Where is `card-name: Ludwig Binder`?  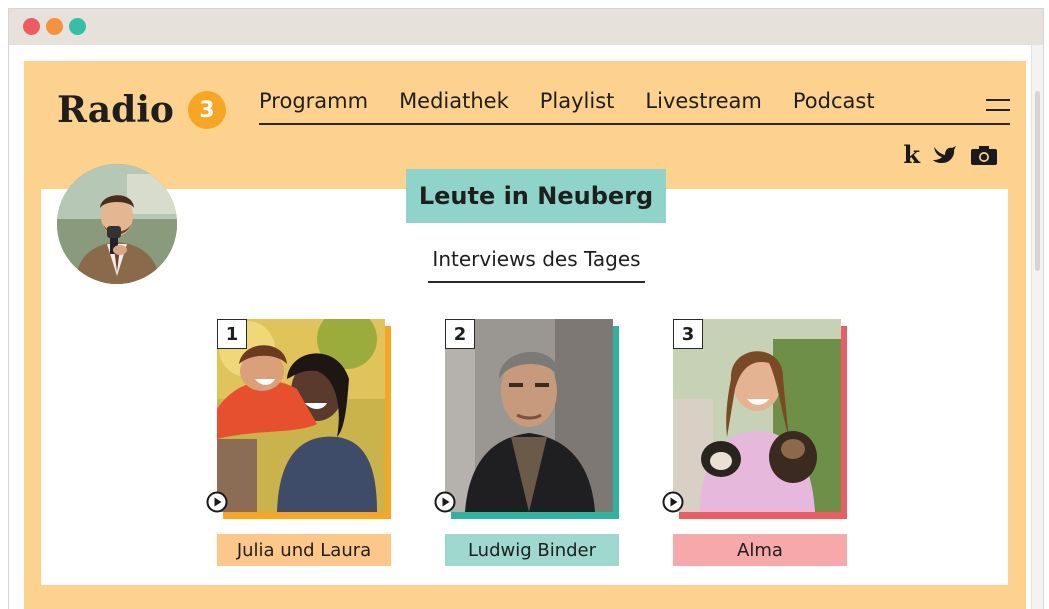 card-name: Ludwig Binder is located at coordinates (532, 550).